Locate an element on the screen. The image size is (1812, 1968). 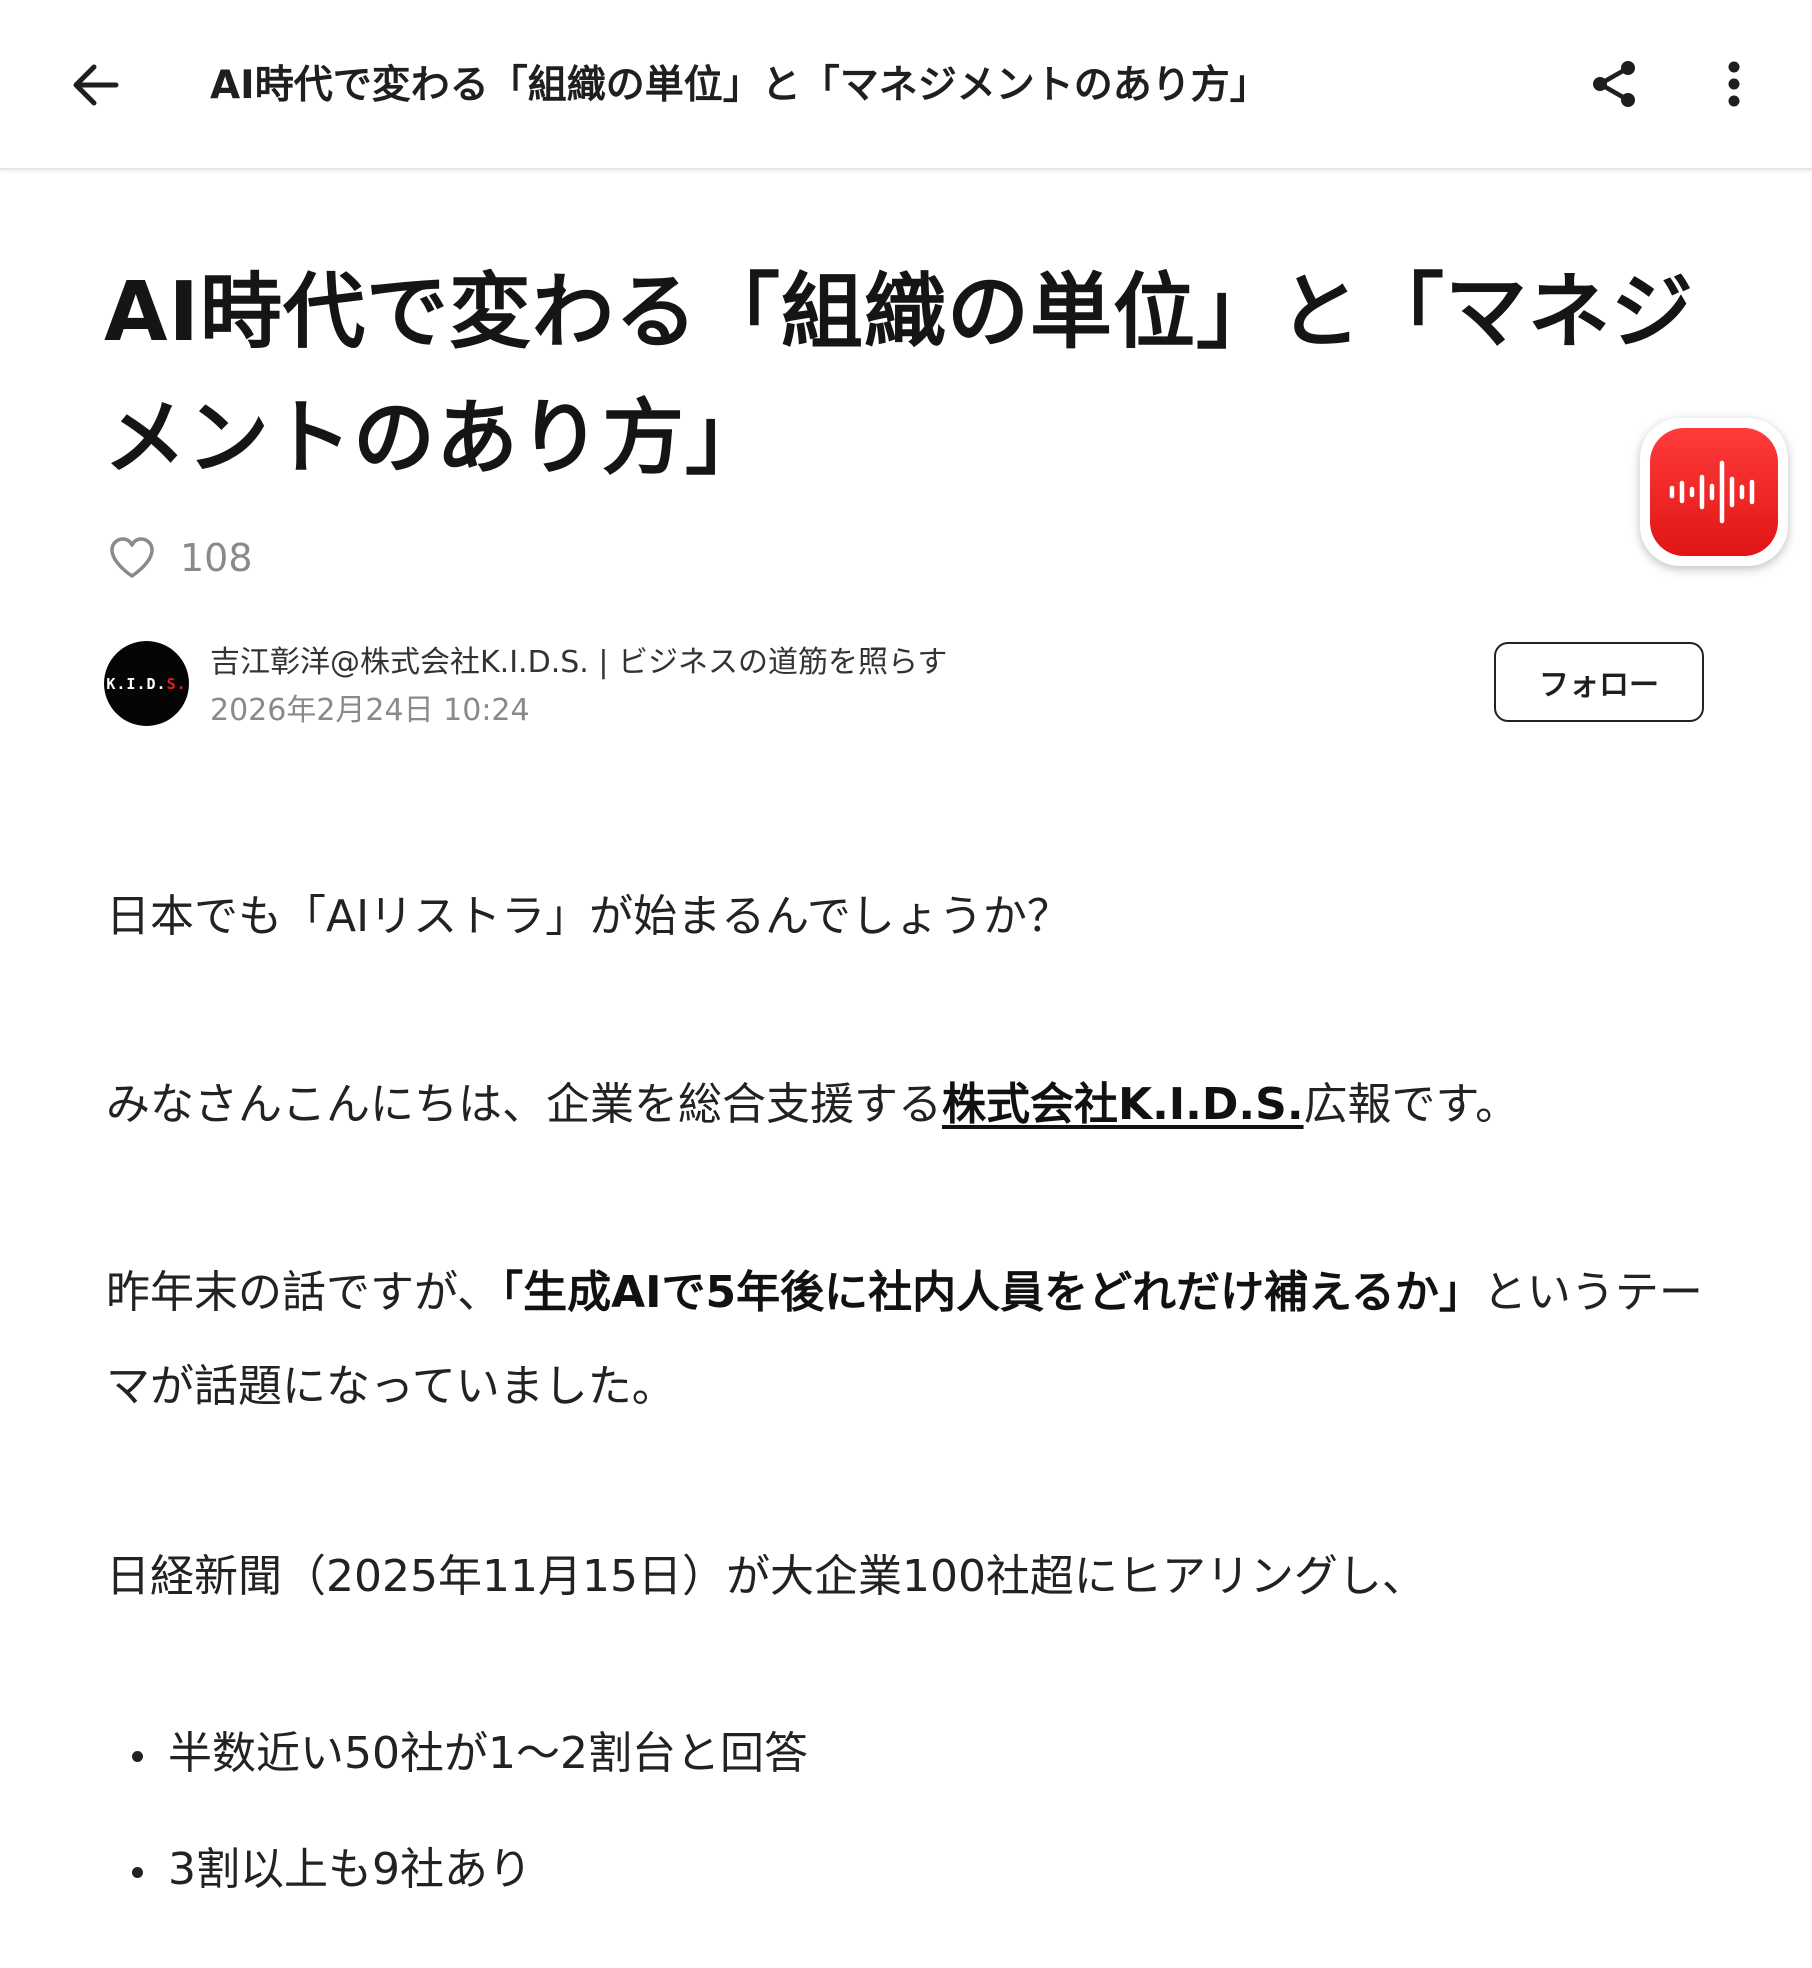
survey-results-list: 半数近い50社が1〜2割台と回答 3割以上も9社あり is located at coordinates (906, 1840).